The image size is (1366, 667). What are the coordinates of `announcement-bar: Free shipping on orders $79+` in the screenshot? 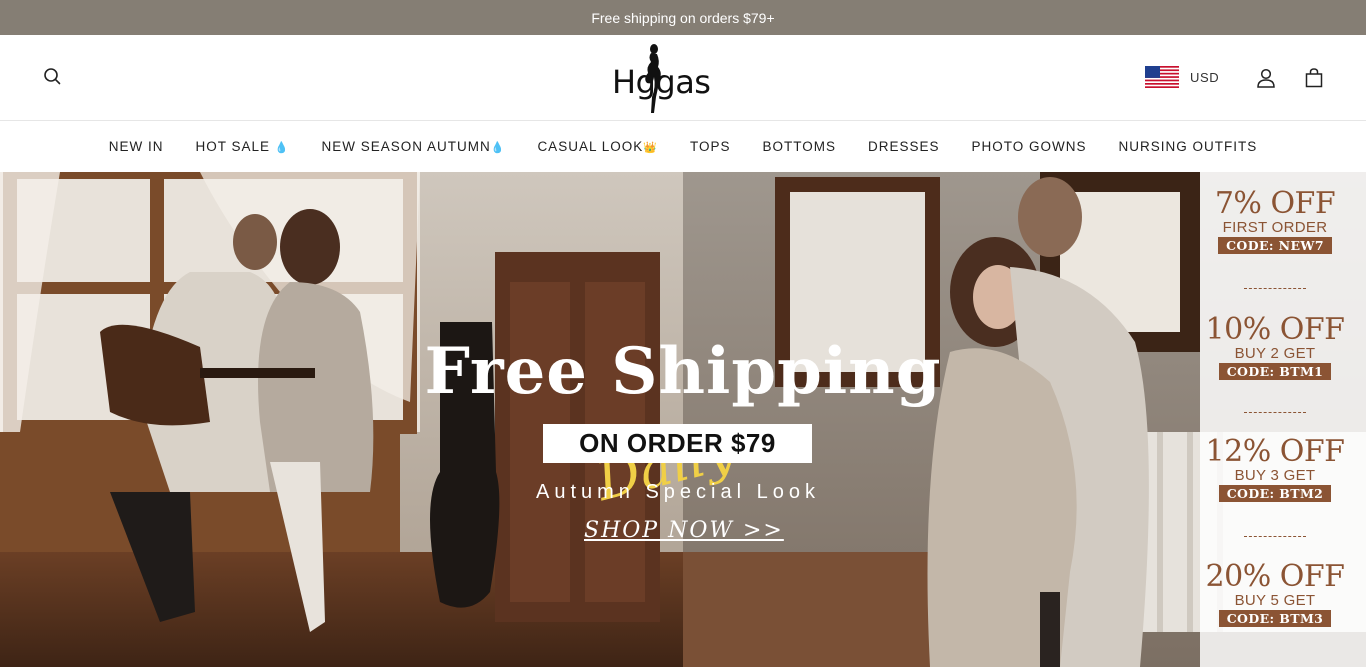 It's located at (683, 17).